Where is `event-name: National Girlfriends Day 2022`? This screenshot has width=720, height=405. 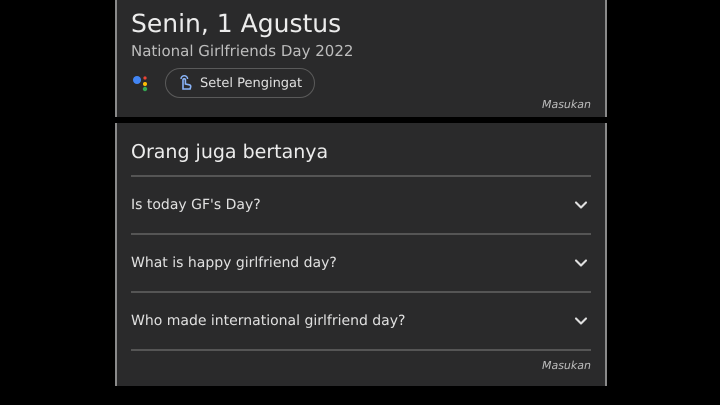 event-name: National Girlfriends Day 2022 is located at coordinates (242, 51).